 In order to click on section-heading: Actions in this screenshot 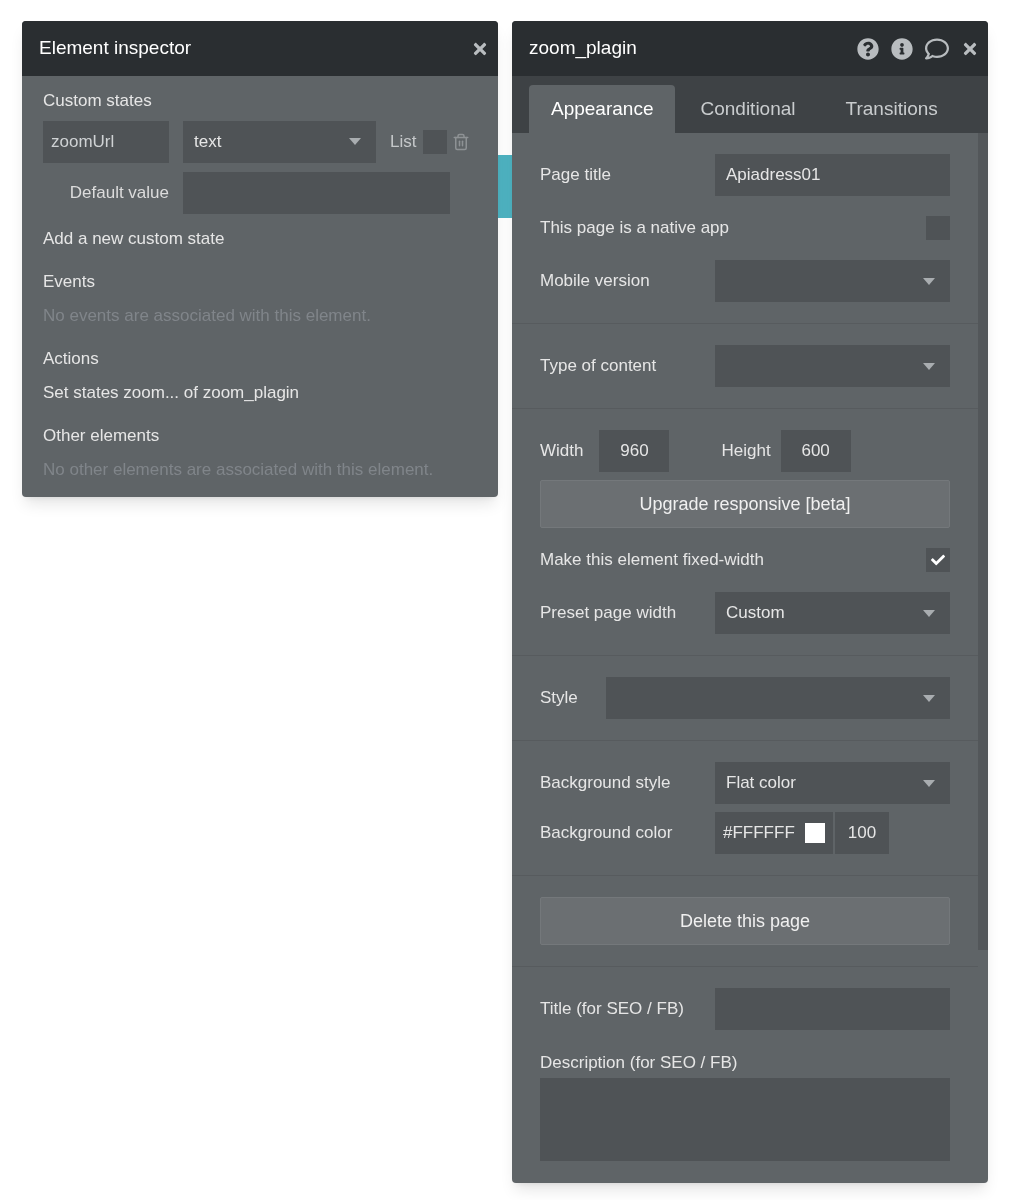, I will do `click(71, 359)`.